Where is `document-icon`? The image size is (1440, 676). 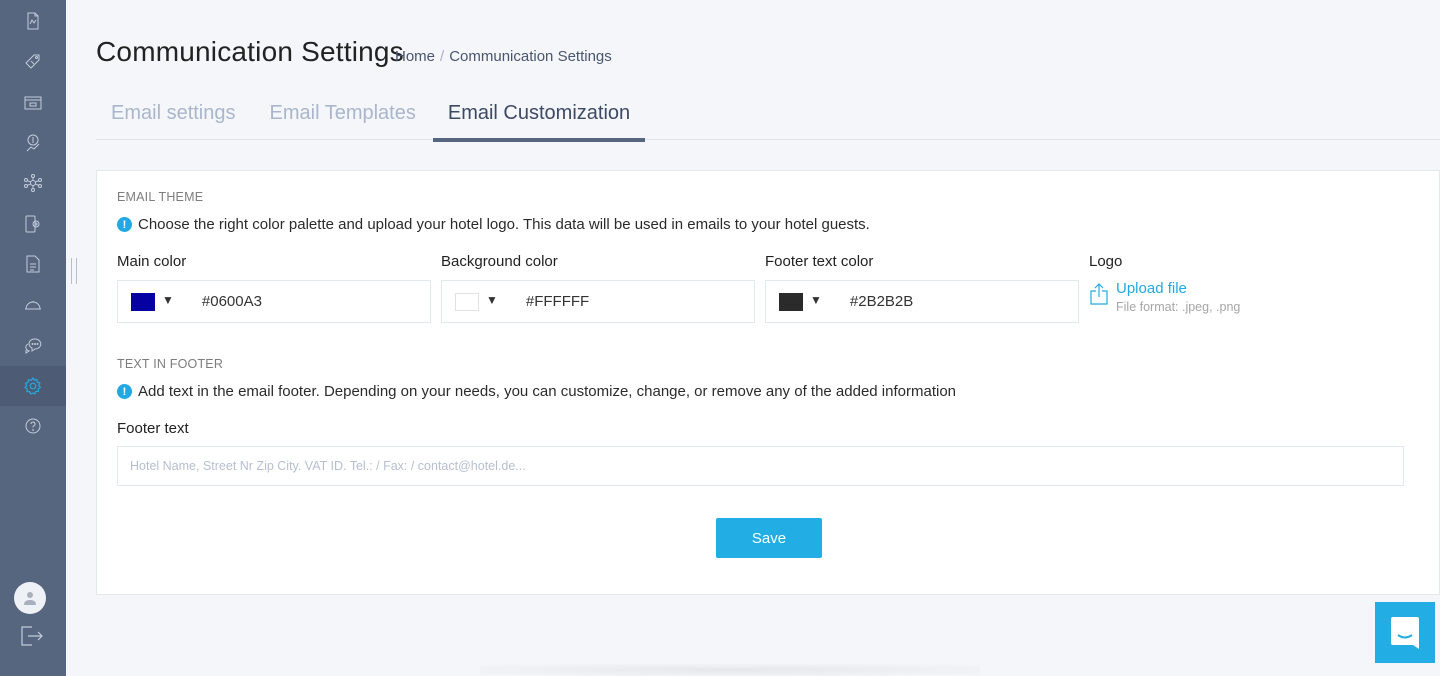 document-icon is located at coordinates (33, 264).